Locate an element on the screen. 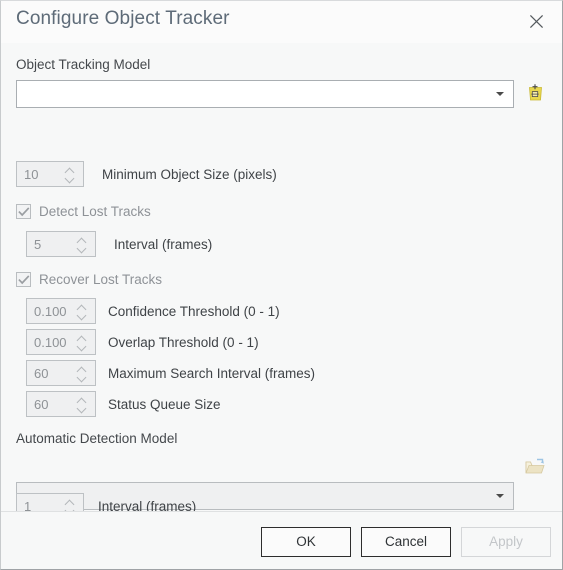 This screenshot has height=570, width=563. recover-confidence-threshold-value: 0.100 is located at coordinates (50, 311).